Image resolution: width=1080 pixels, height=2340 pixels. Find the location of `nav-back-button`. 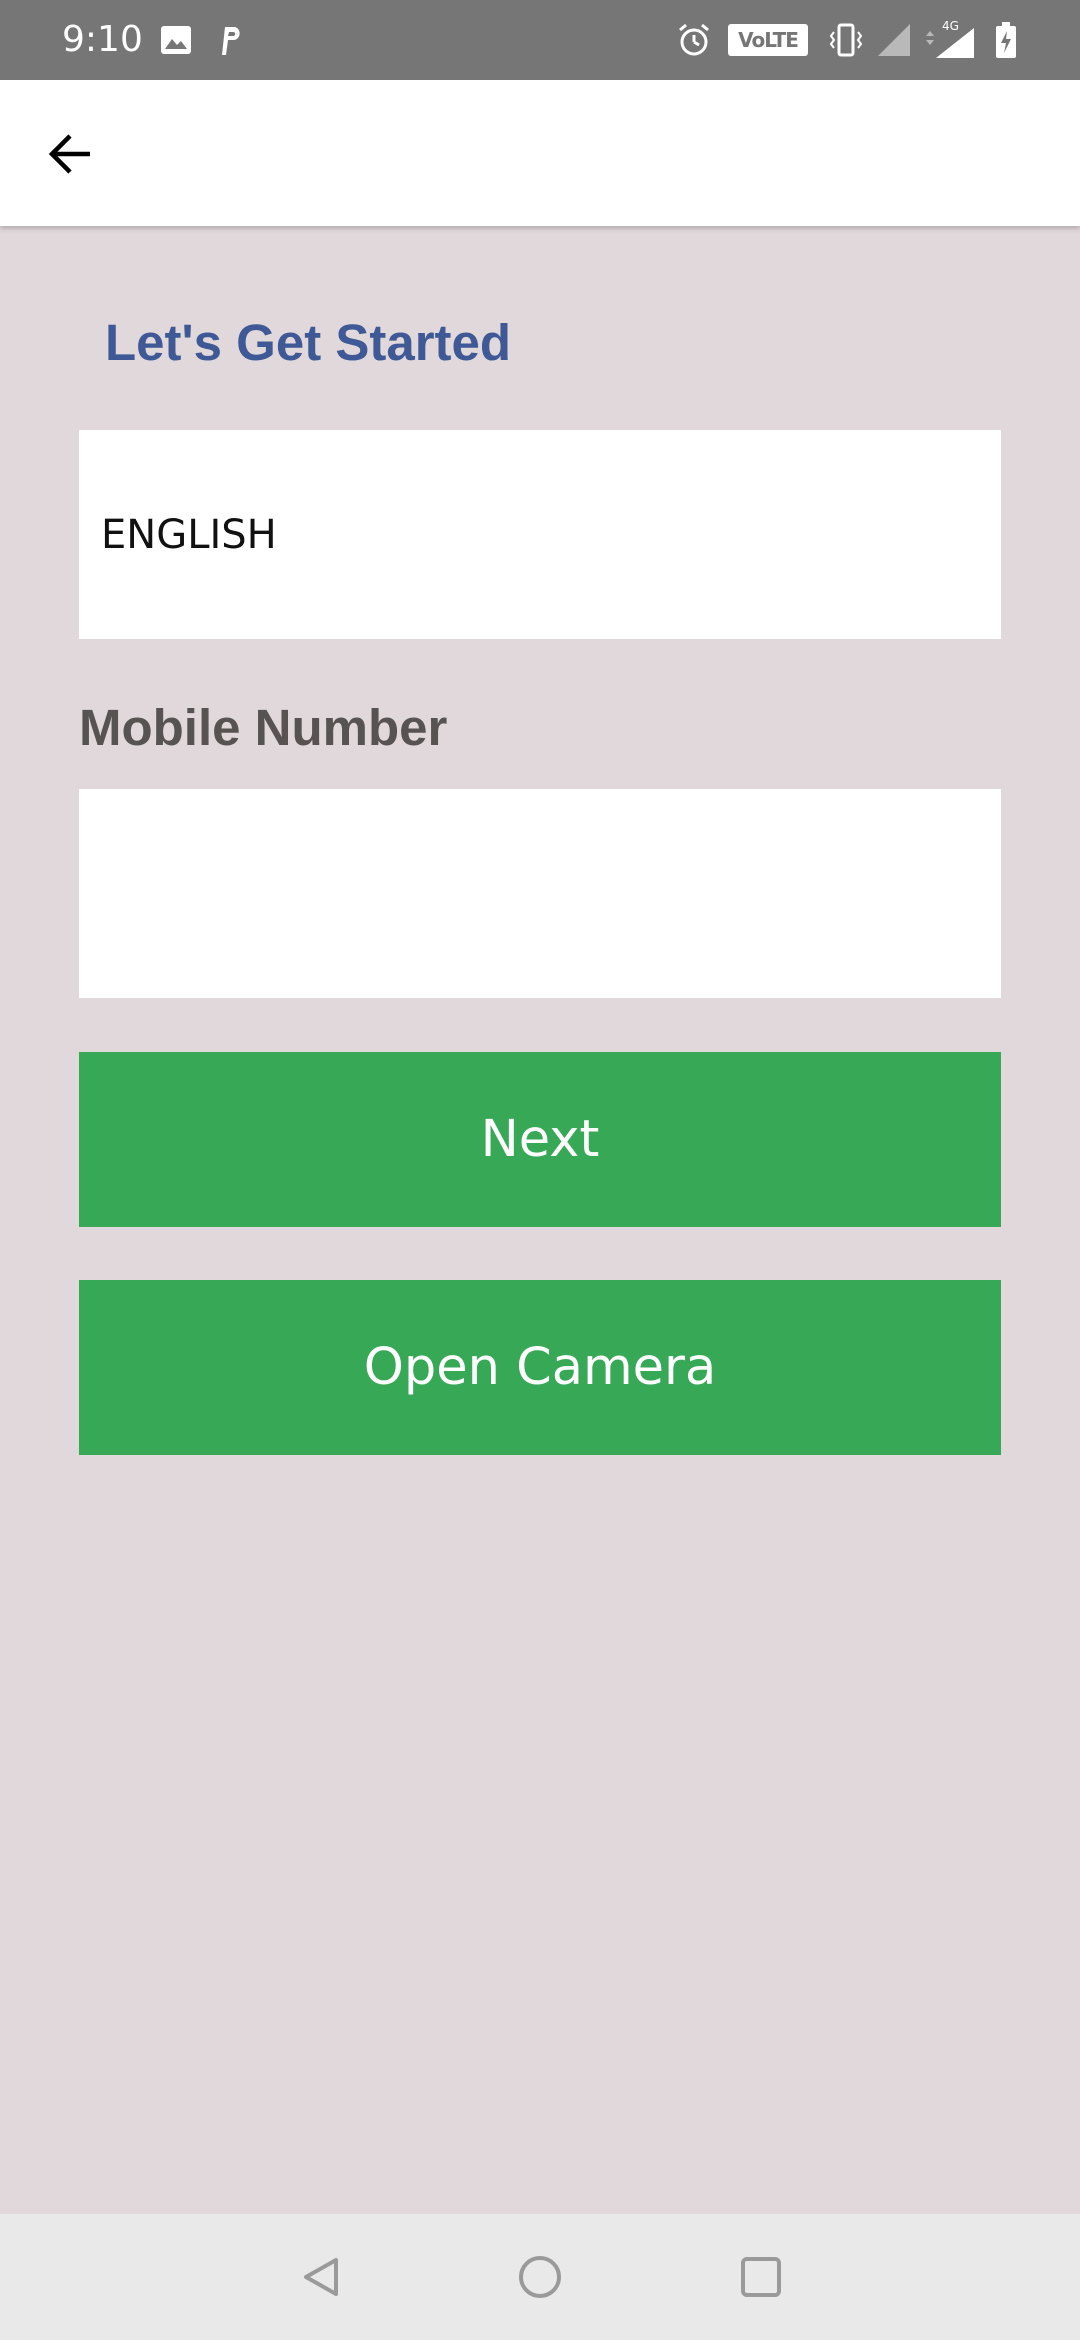

nav-back-button is located at coordinates (321, 2277).